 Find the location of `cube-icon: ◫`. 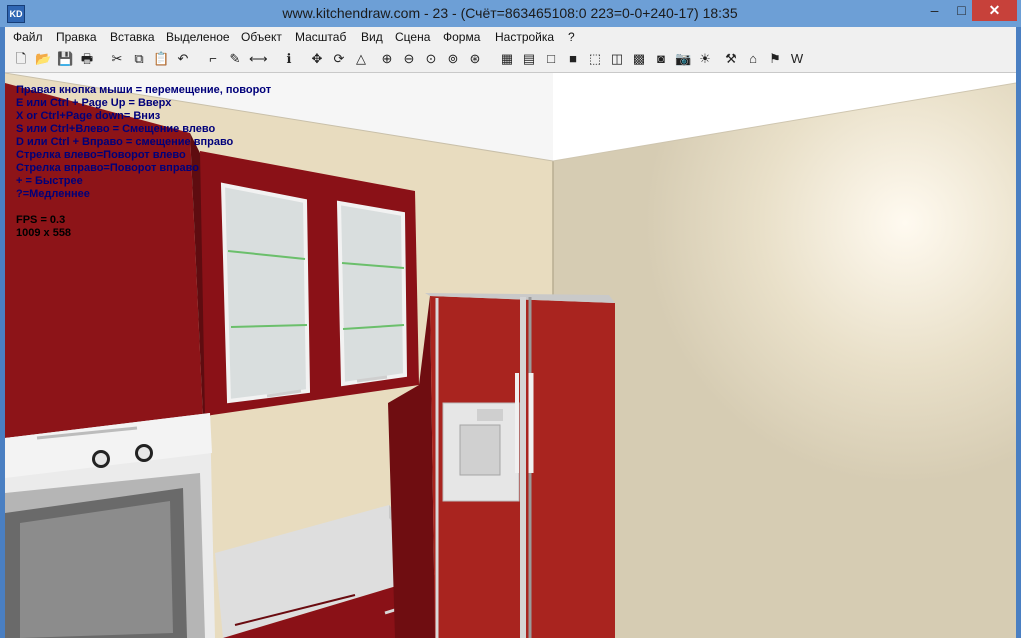

cube-icon: ◫ is located at coordinates (617, 59).